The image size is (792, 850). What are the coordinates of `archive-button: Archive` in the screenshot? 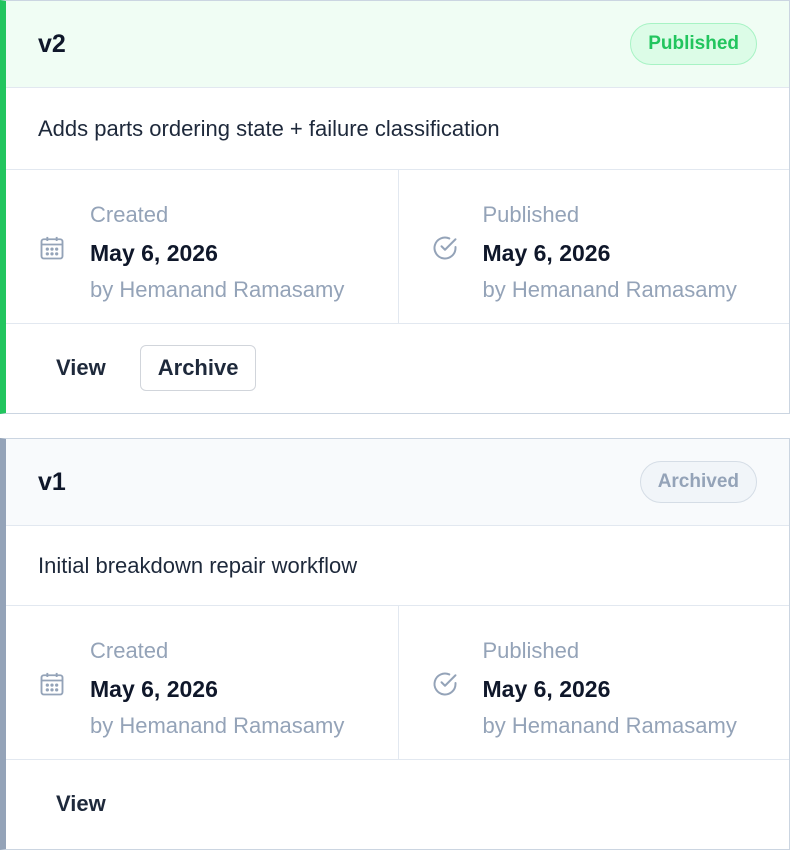 It's located at (198, 368).